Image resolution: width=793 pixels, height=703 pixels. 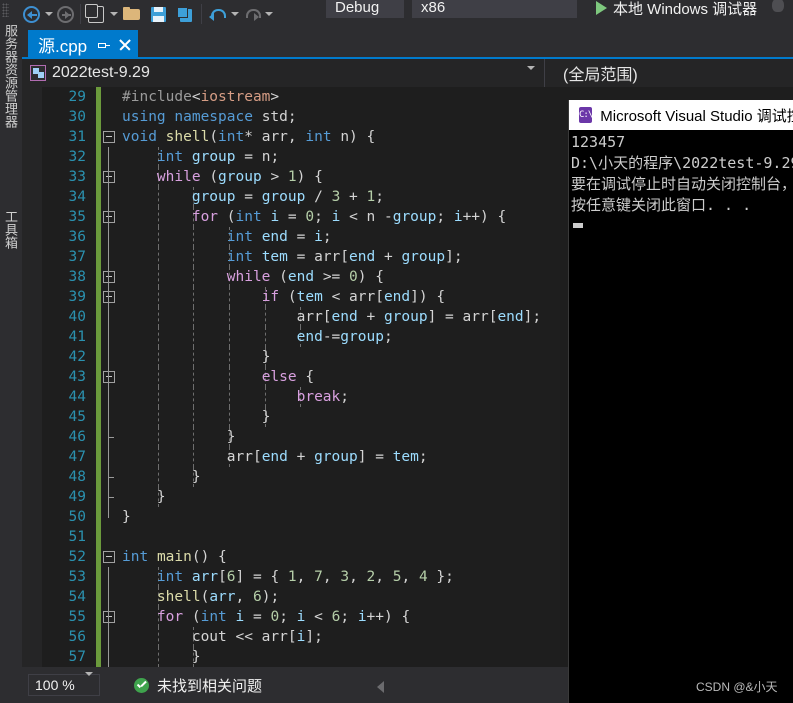 I want to click on zoom-combo: 100 %, so click(x=64, y=684).